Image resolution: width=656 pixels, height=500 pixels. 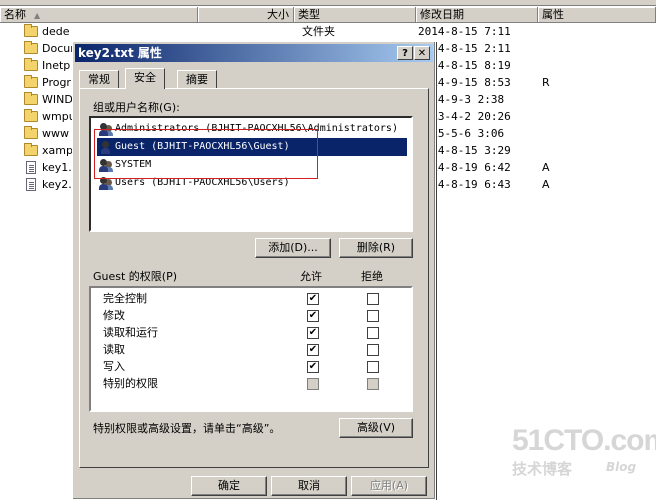 I want to click on column-header-modified-label: 修改日期, so click(x=442, y=14).